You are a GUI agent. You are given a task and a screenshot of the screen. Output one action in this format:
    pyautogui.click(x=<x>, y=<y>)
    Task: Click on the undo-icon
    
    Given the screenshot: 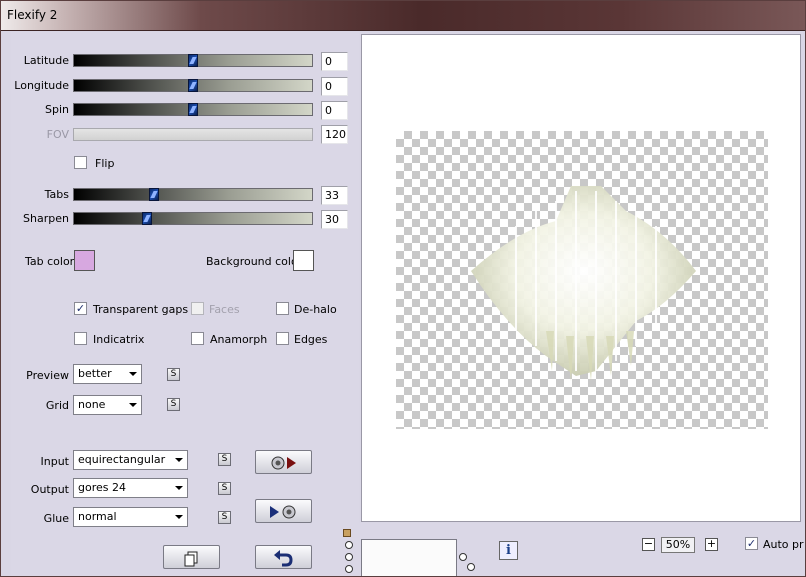 What is the action you would take?
    pyautogui.click(x=283, y=558)
    